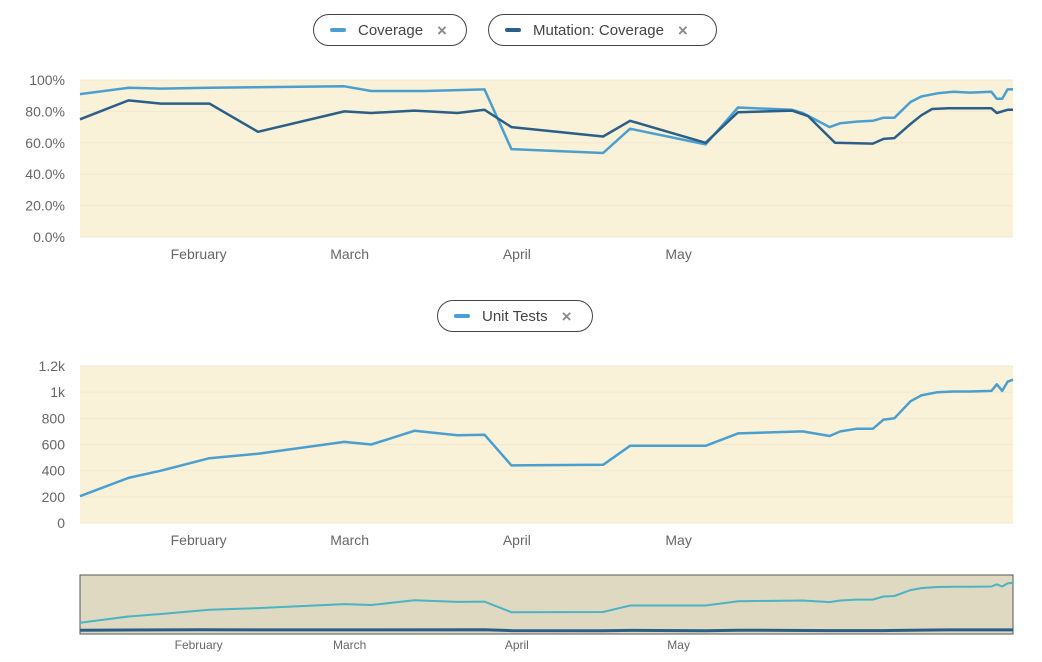 The height and width of the screenshot is (662, 1042). Describe the element at coordinates (678, 645) in the screenshot. I see `navigator-x-tick-label: May` at that location.